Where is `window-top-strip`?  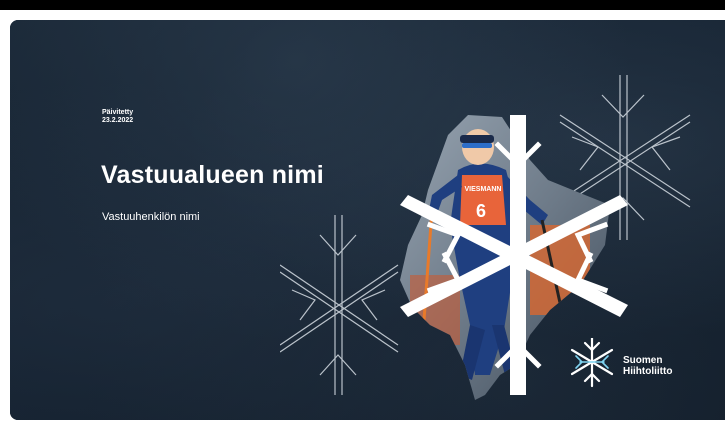 window-top-strip is located at coordinates (362, 5).